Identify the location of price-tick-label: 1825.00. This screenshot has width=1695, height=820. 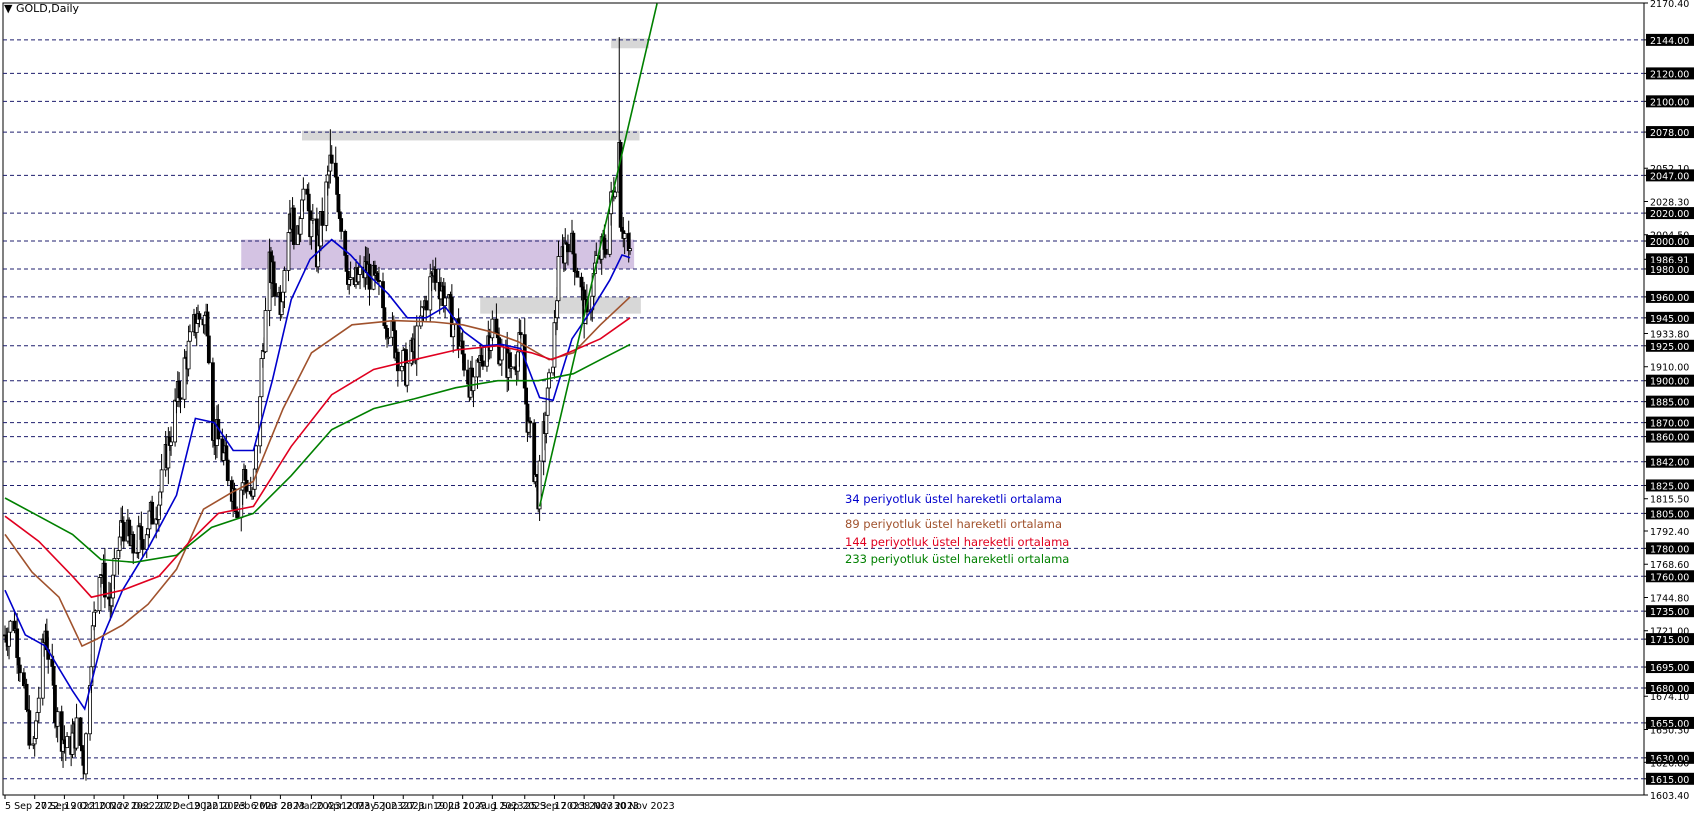
(1669, 486).